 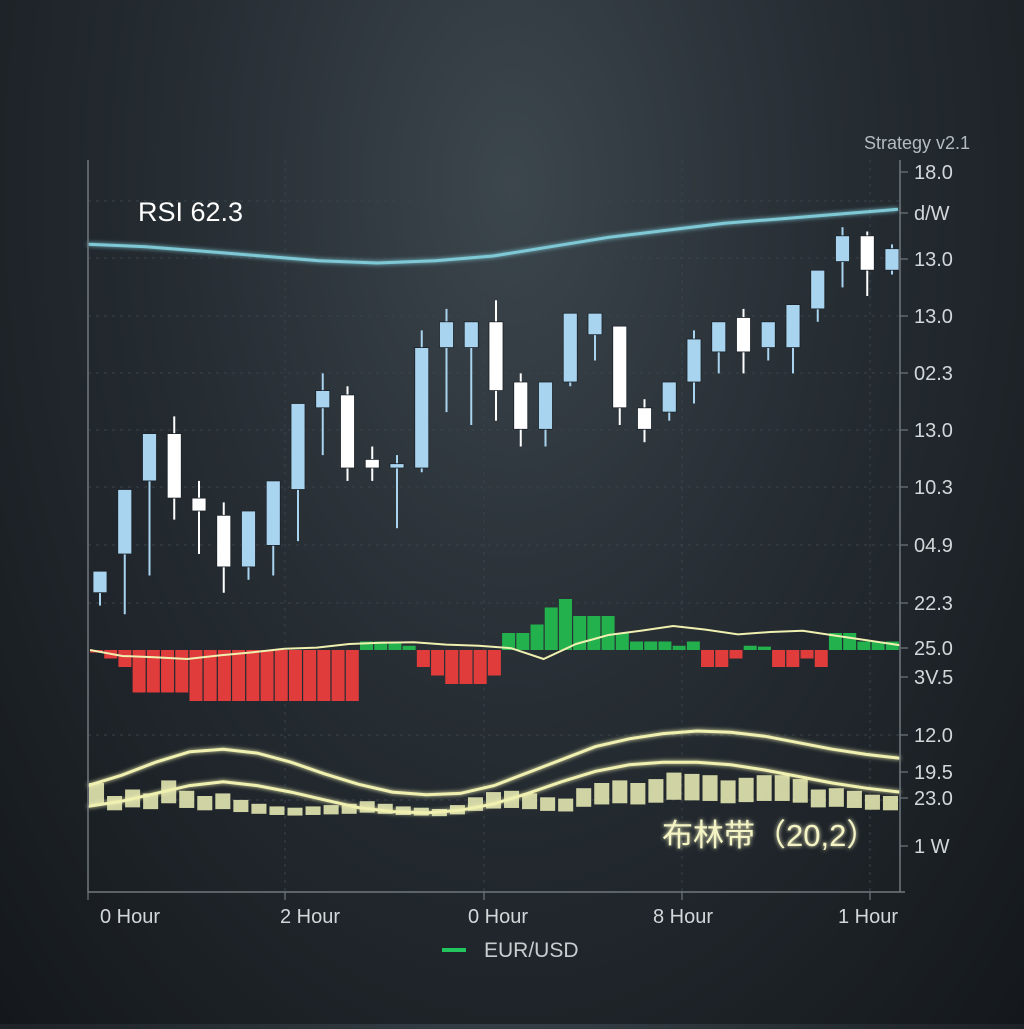 What do you see at coordinates (933, 431) in the screenshot?
I see `y-tick-label-5: 13.0` at bounding box center [933, 431].